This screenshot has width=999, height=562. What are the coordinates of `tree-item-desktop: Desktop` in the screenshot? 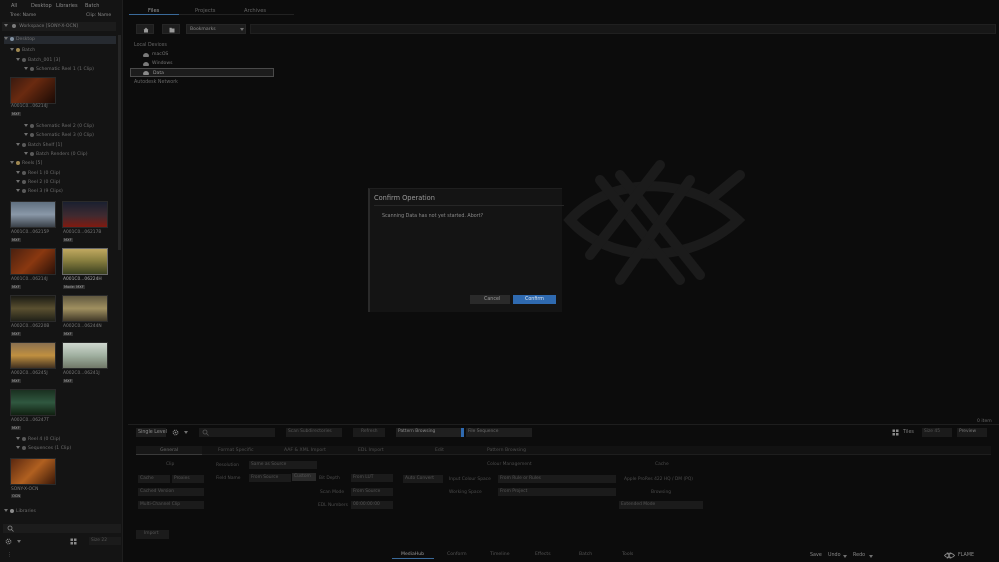 It's located at (60, 40).